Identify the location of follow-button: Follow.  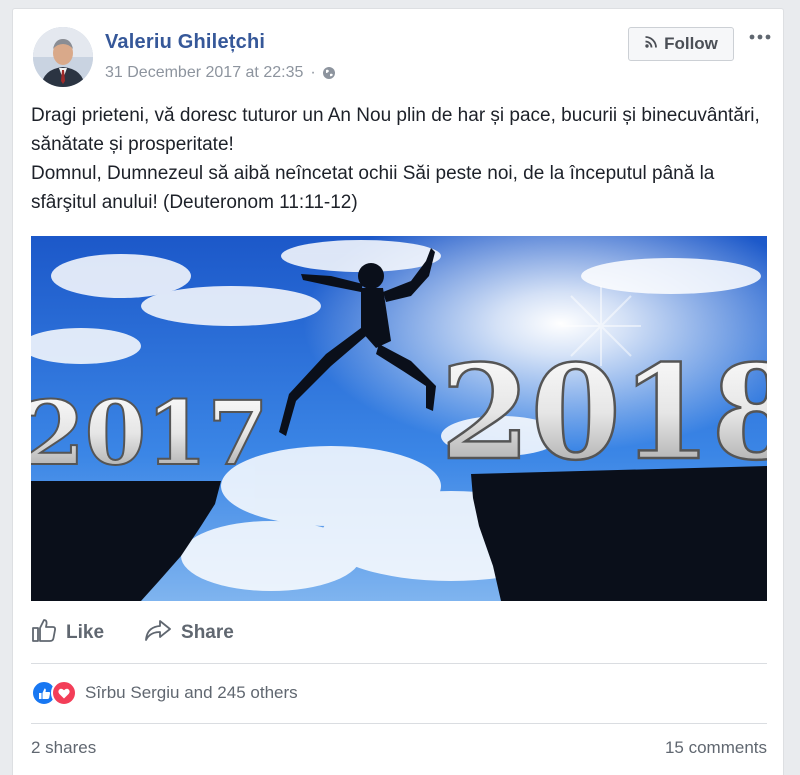
(681, 44).